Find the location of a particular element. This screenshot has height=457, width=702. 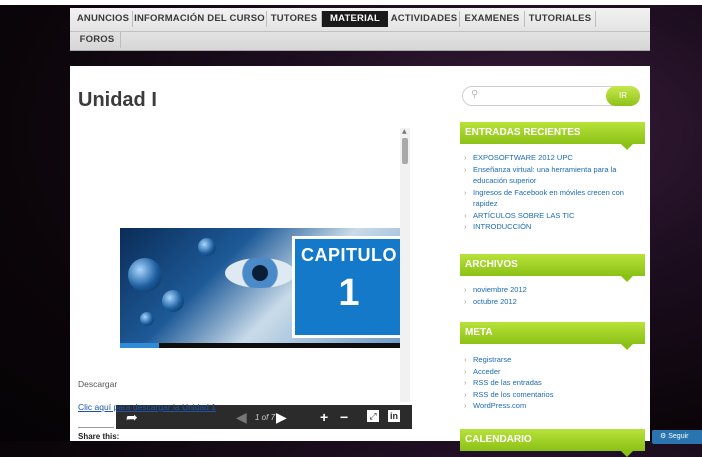

meta-link-acceder: Acceder is located at coordinates (553, 372).